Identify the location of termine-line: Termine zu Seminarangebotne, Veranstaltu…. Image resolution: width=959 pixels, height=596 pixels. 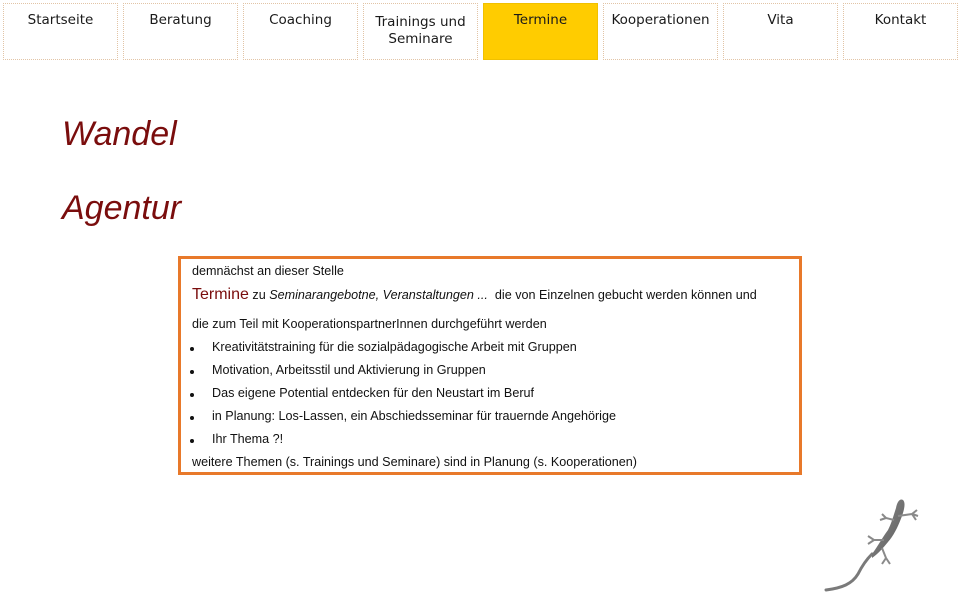
(474, 295).